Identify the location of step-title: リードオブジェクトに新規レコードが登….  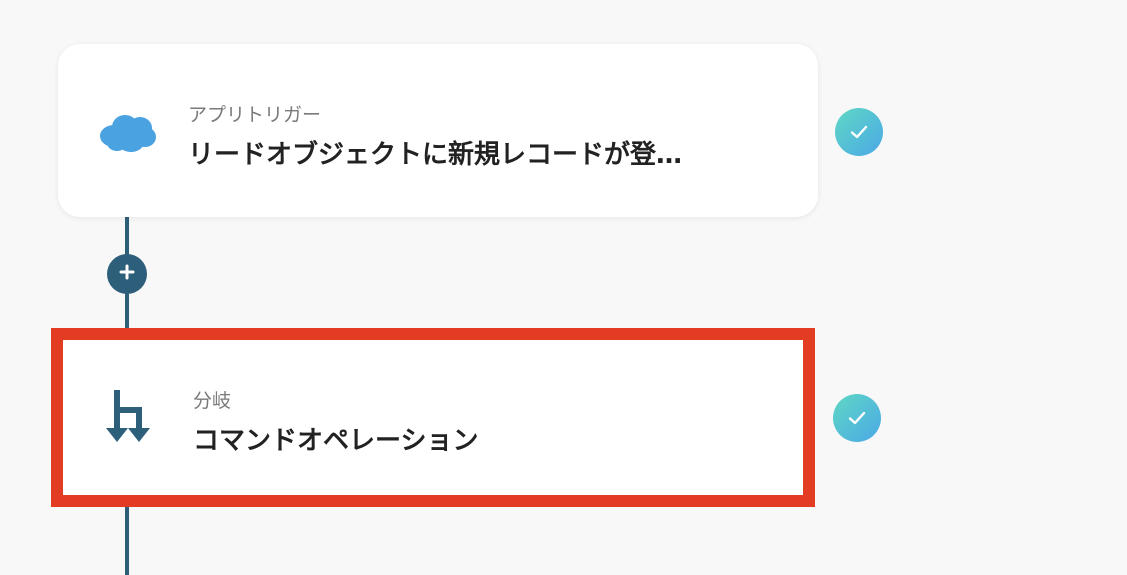
(435, 155).